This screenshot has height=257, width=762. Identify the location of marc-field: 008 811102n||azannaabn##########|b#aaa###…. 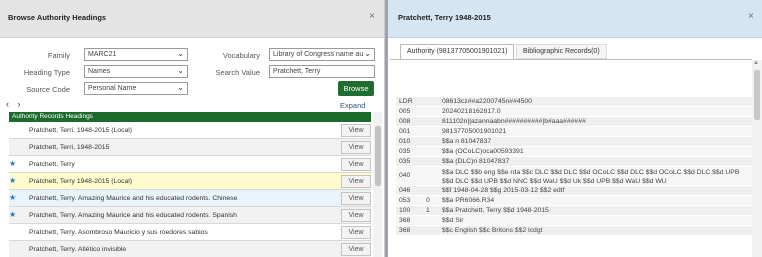
(574, 122).